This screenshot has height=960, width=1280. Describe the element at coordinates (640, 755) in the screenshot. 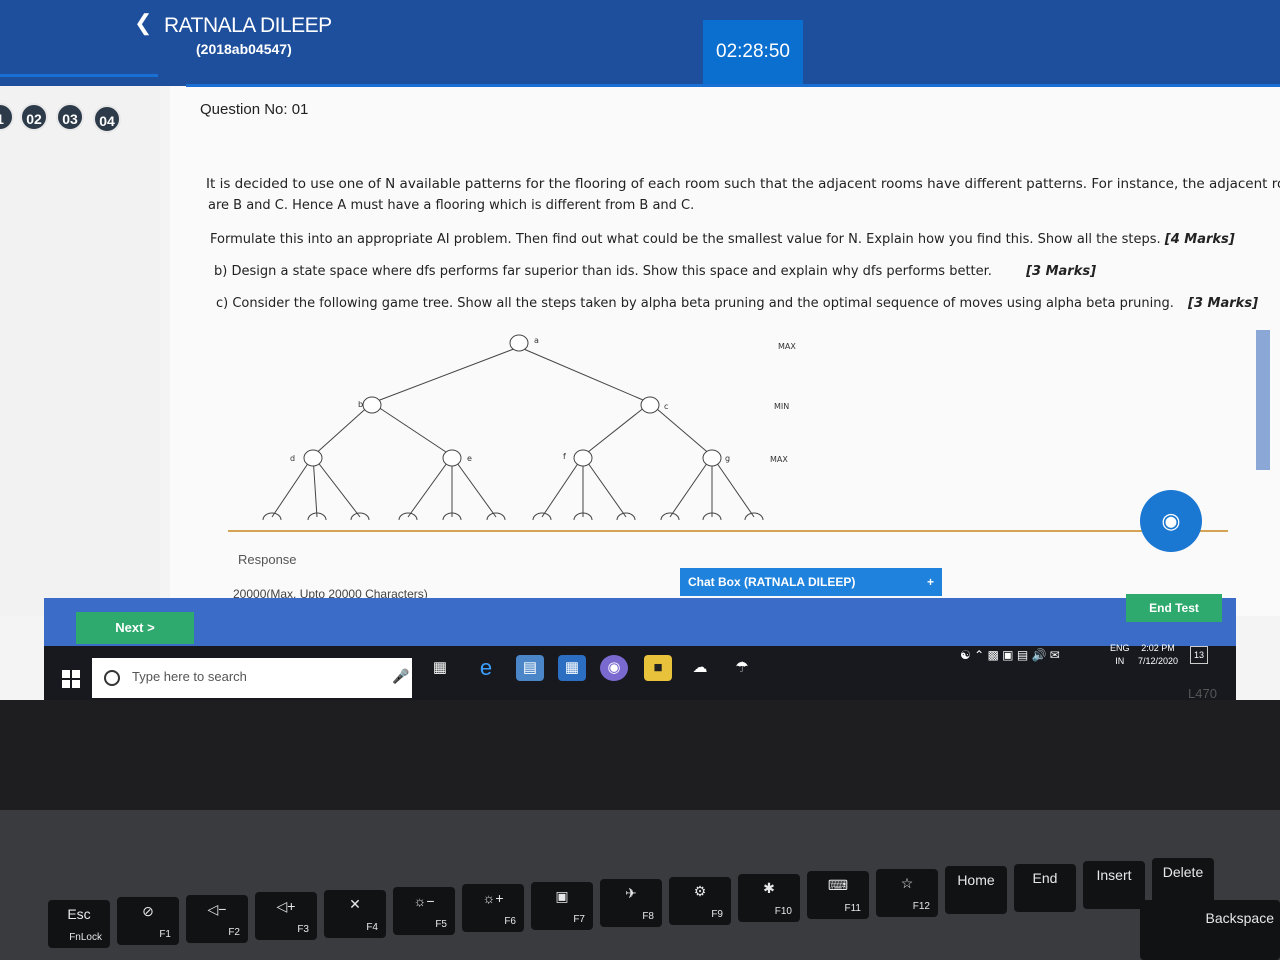

I see `laptop-bezel` at that location.